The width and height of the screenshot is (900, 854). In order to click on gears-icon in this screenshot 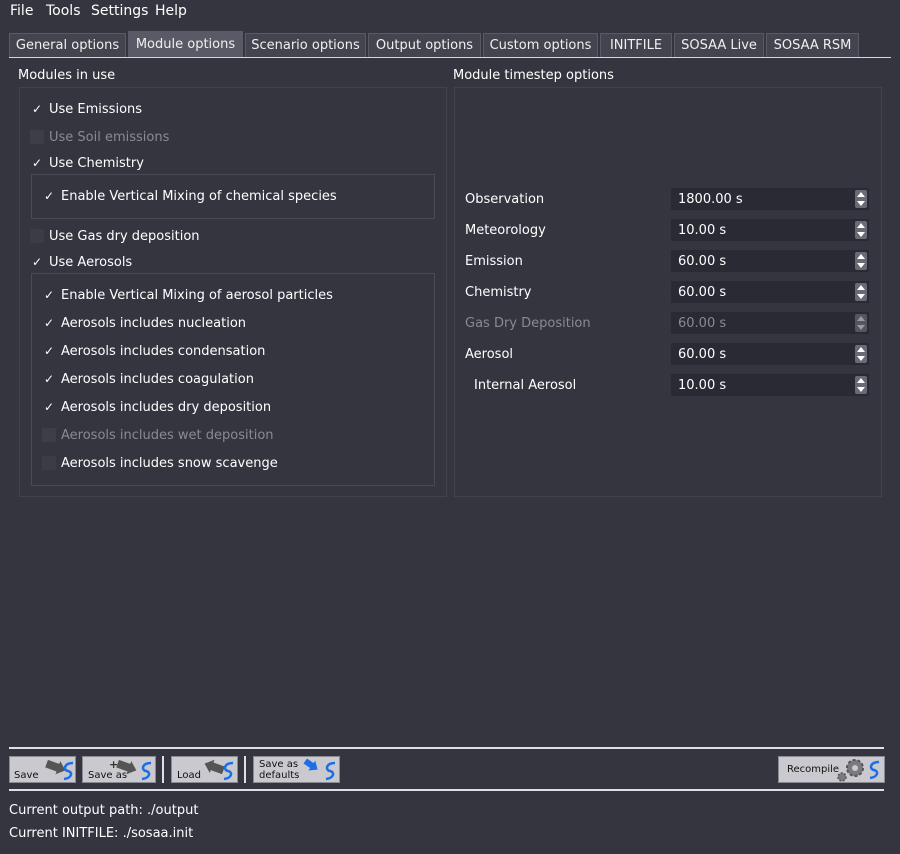, I will do `click(858, 770)`.